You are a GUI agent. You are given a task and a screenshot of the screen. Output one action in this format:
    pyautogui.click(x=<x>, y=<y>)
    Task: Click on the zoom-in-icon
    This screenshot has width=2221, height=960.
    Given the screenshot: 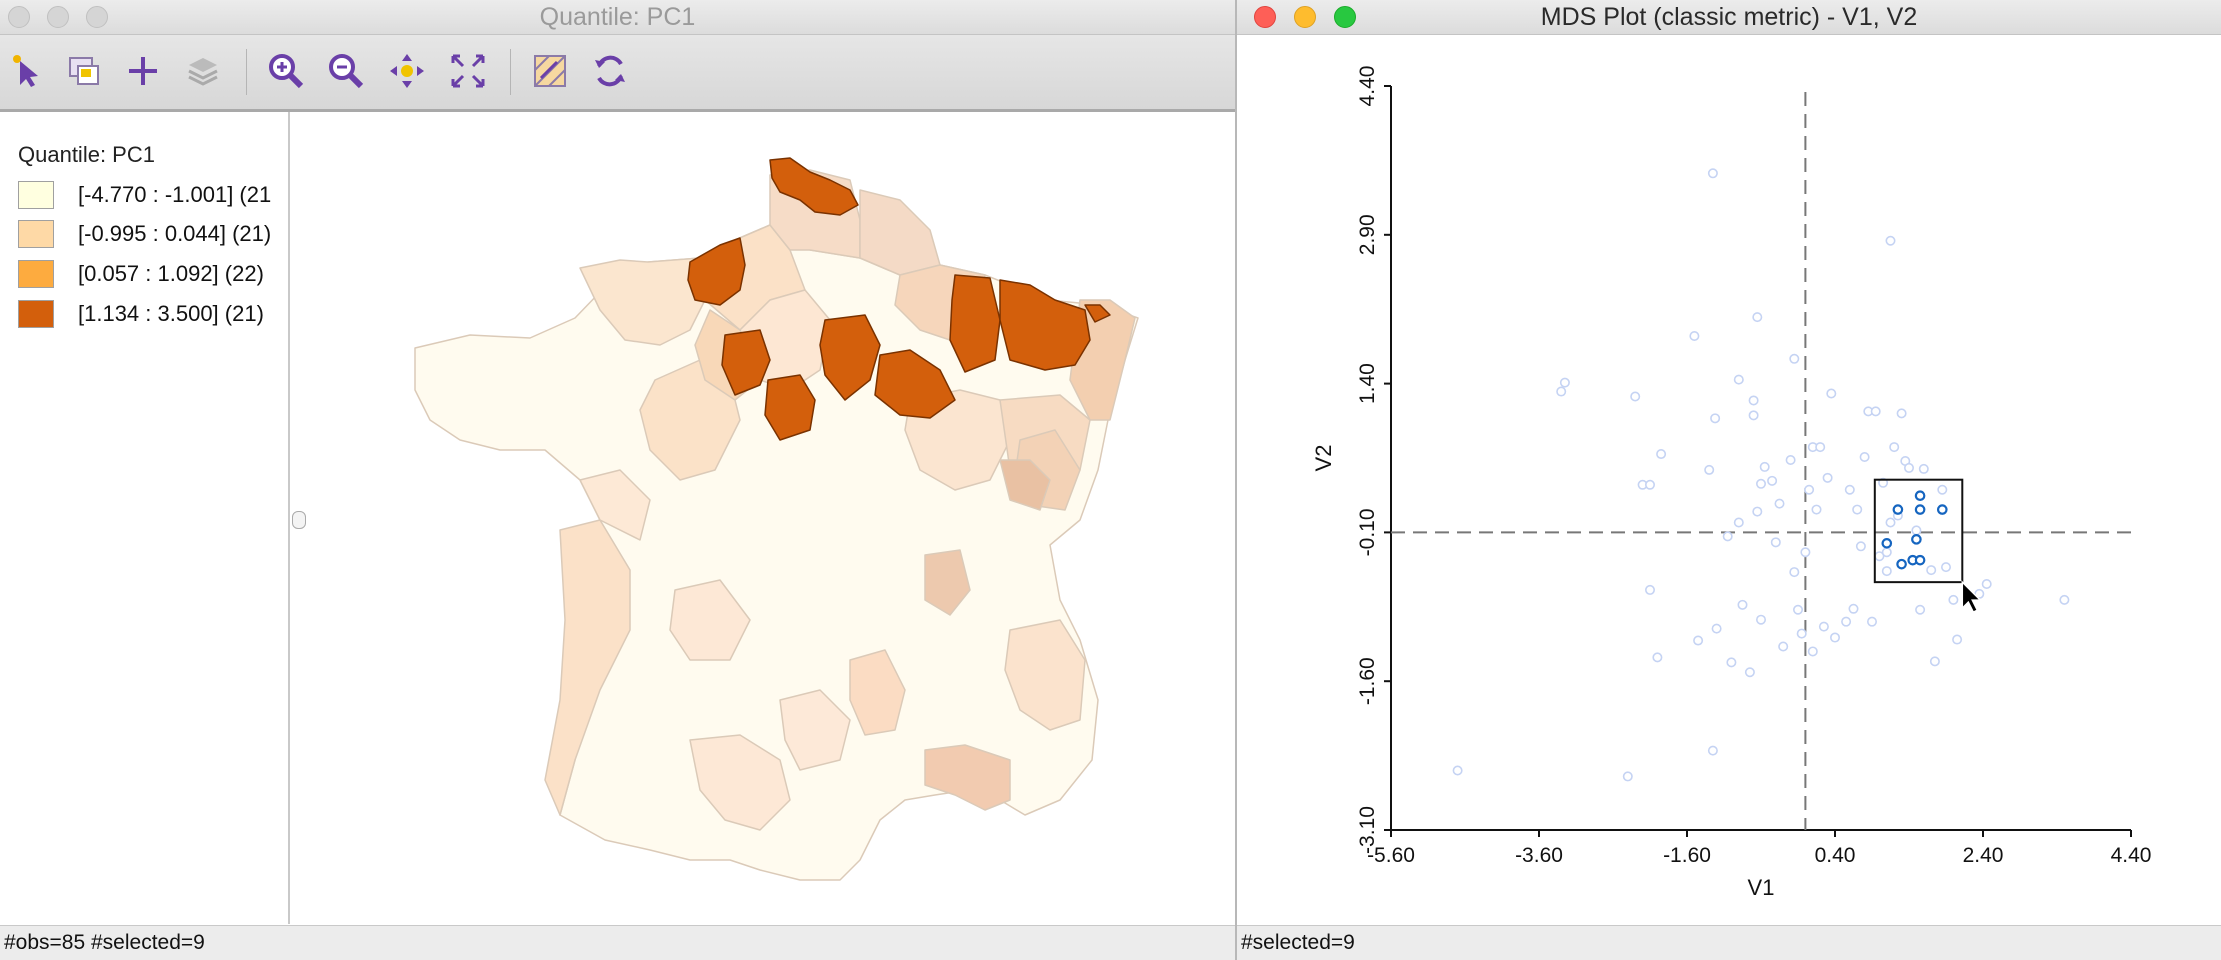 What is the action you would take?
    pyautogui.click(x=286, y=71)
    